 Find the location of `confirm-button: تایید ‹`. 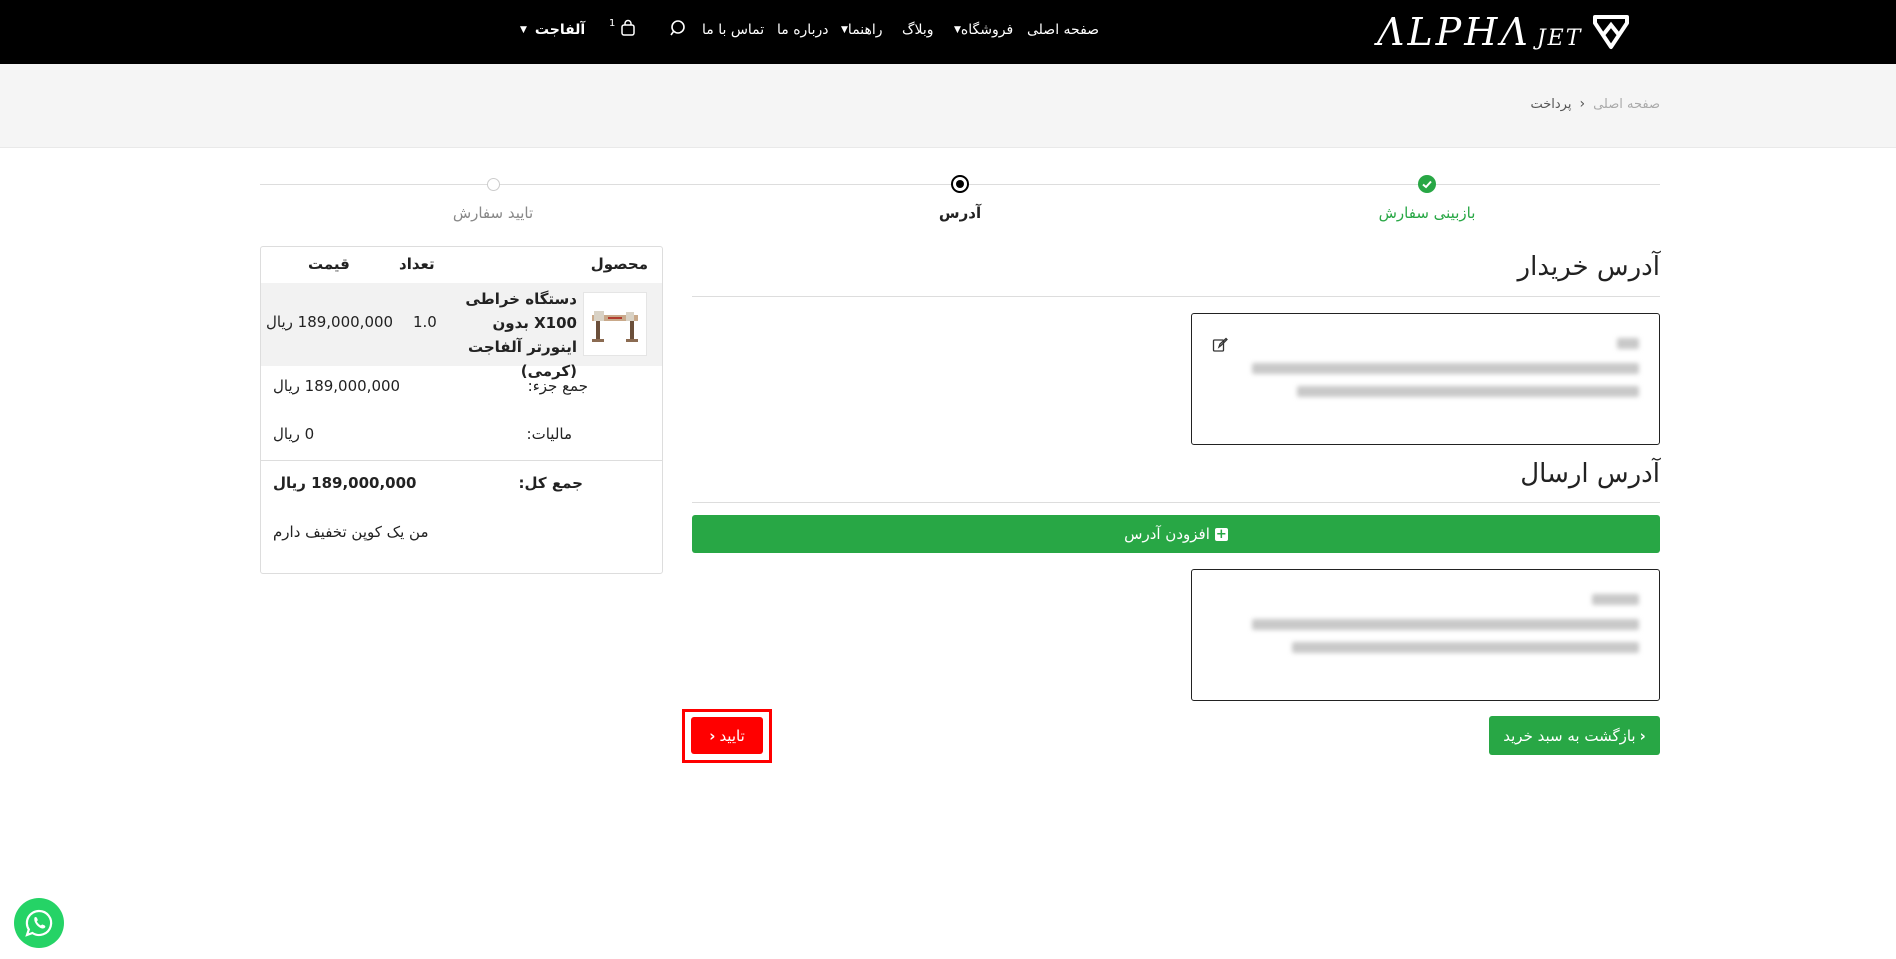

confirm-button: تایید ‹ is located at coordinates (727, 735).